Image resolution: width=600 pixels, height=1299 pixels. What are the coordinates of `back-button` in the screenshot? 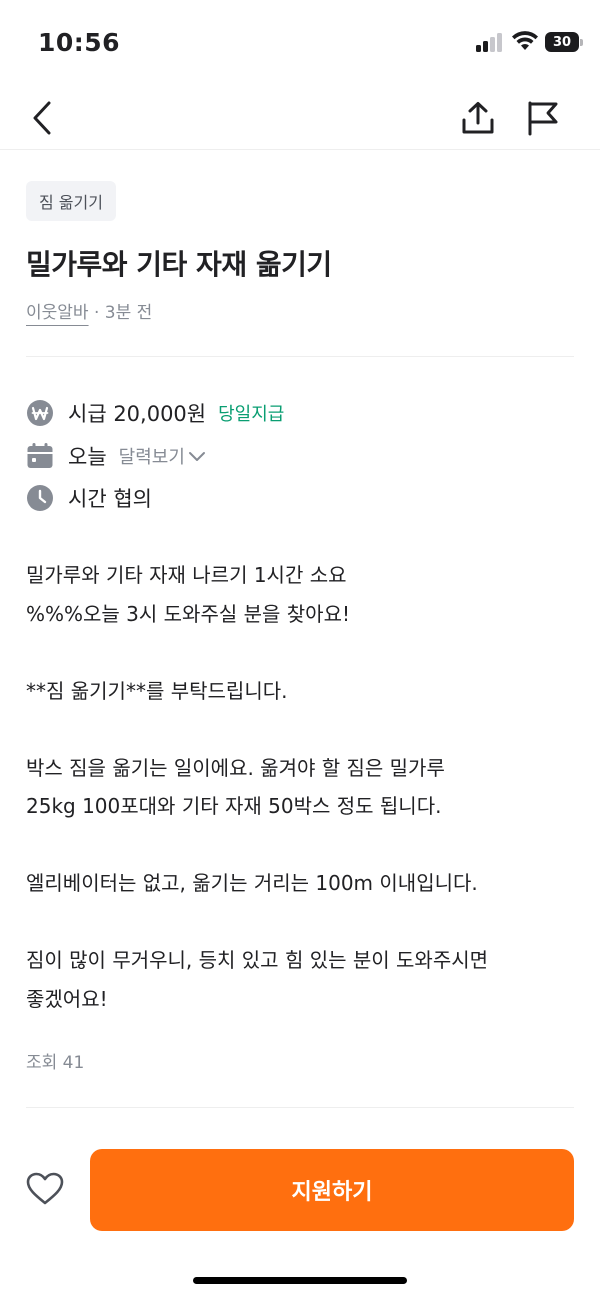 It's located at (42, 118).